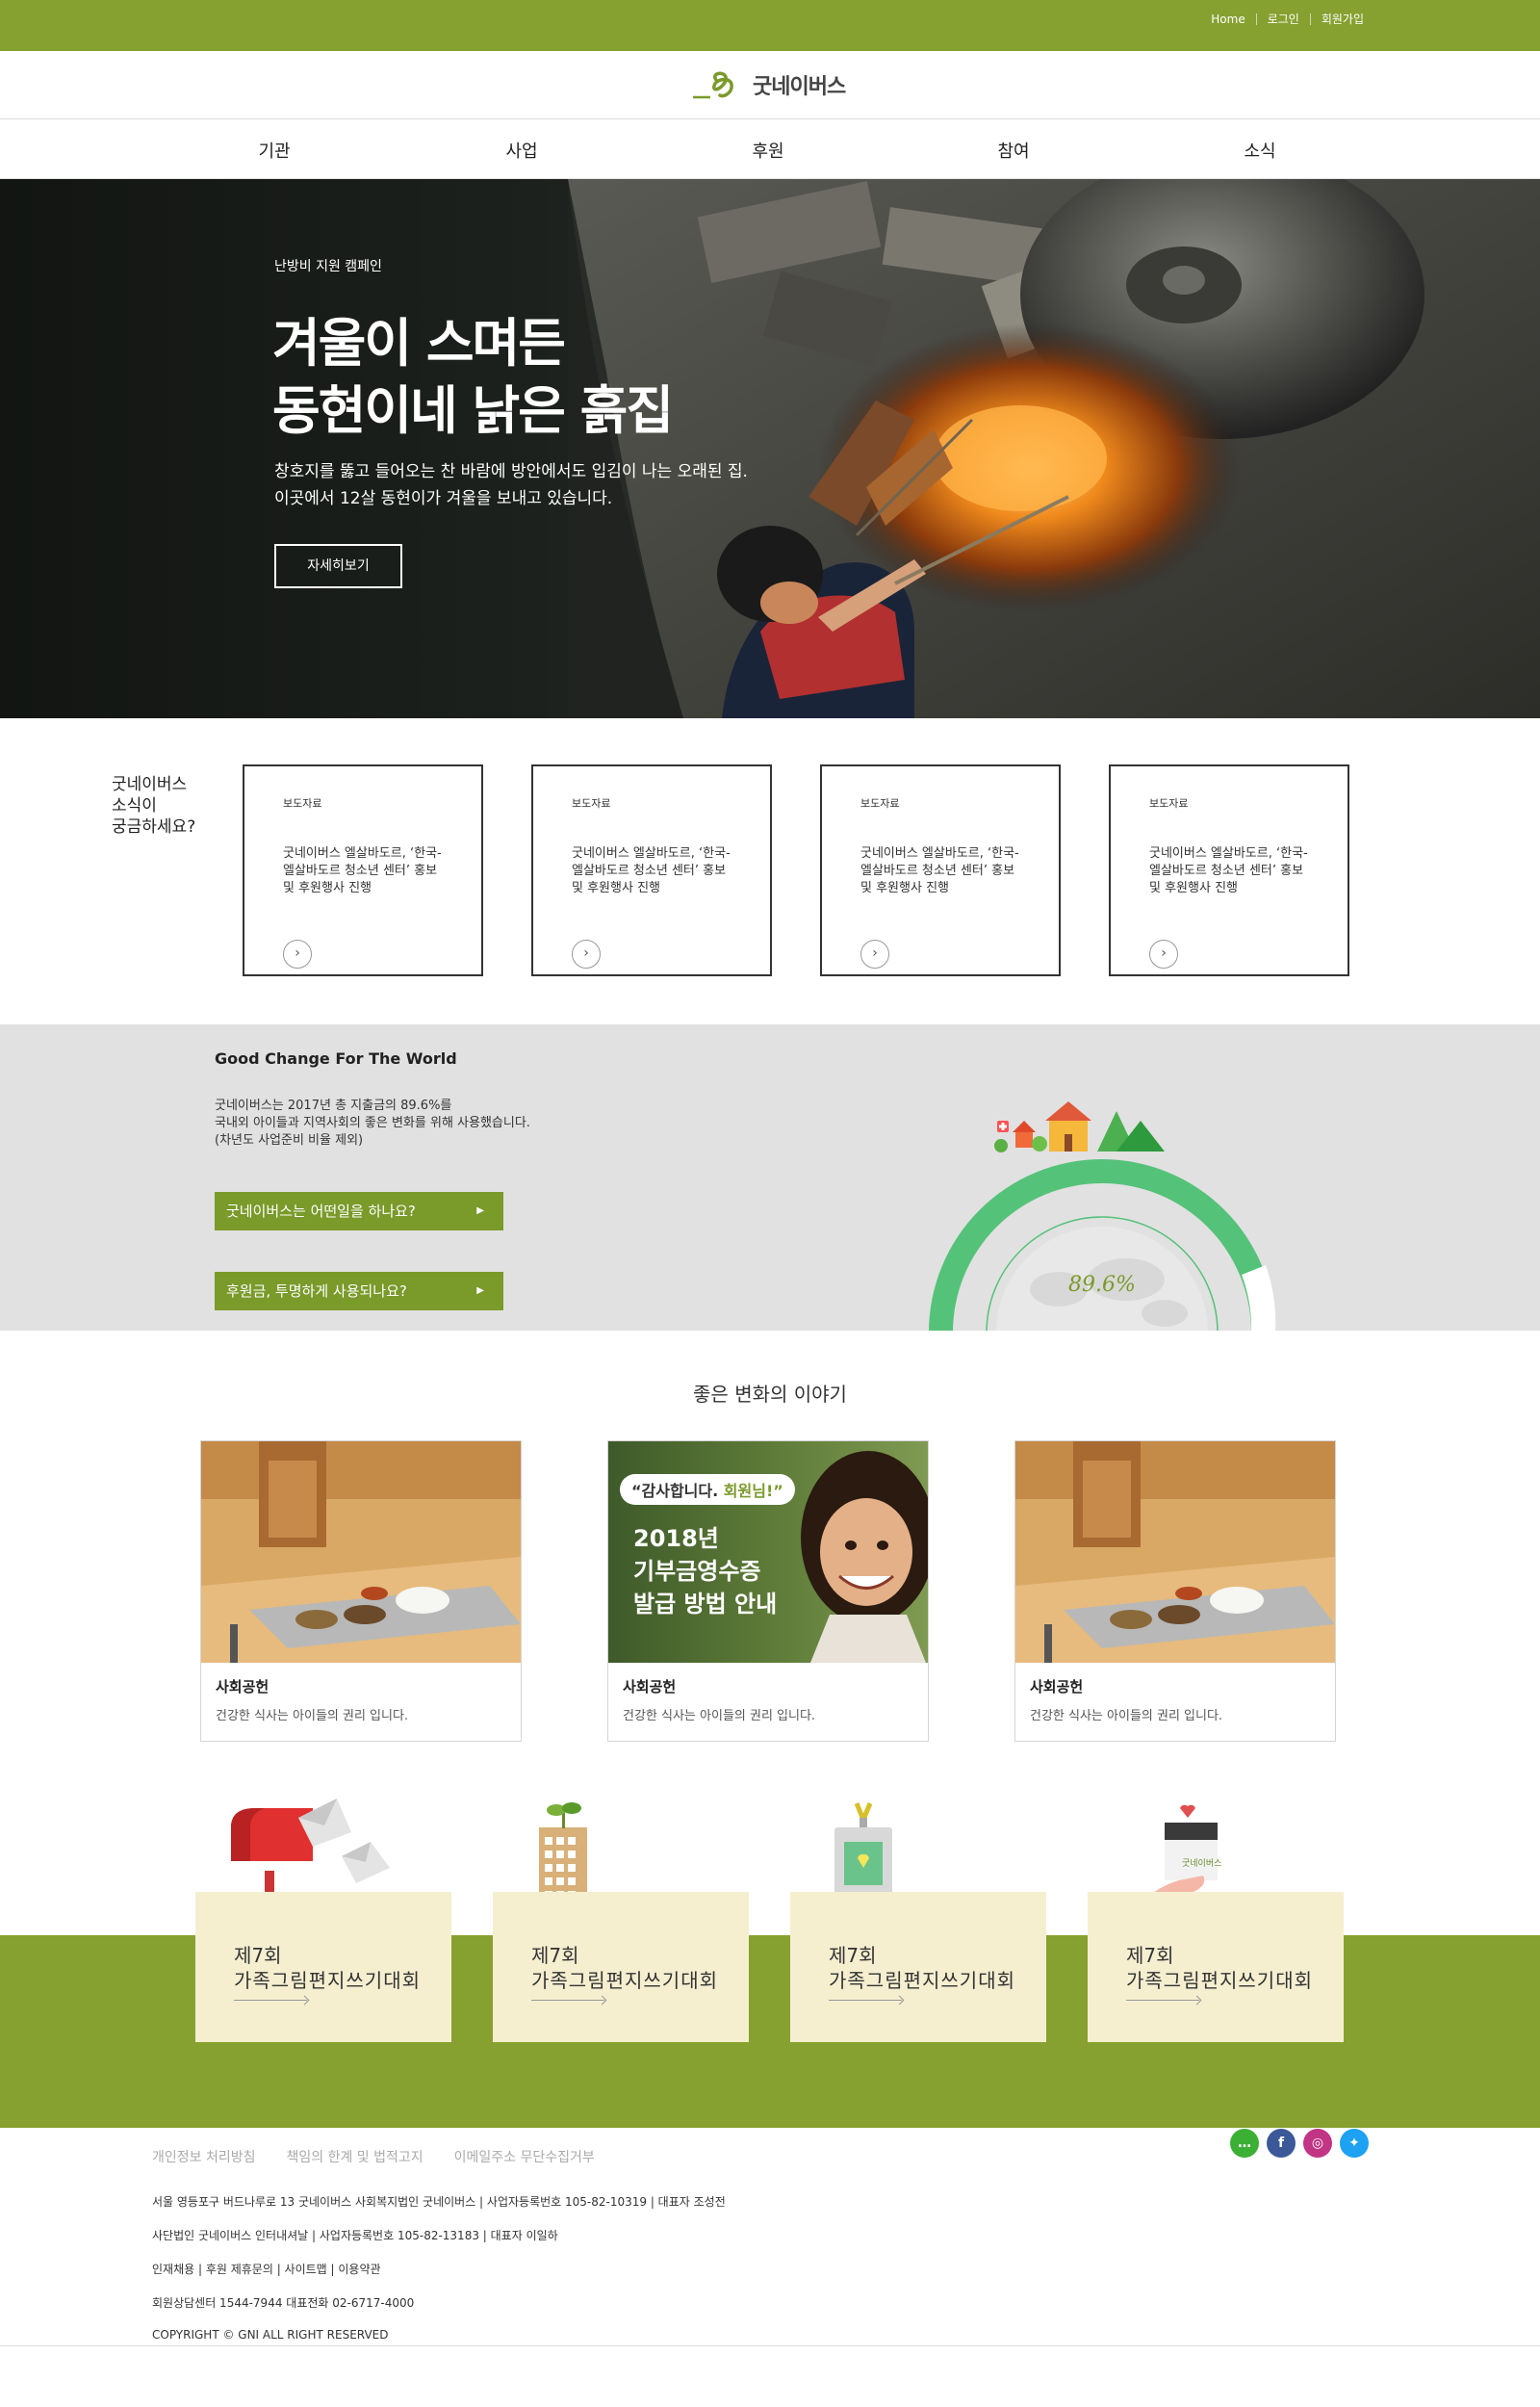 This screenshot has height=2407, width=1540. What do you see at coordinates (770, 25) in the screenshot?
I see `utility-bar: Home 로그인 회원가입` at bounding box center [770, 25].